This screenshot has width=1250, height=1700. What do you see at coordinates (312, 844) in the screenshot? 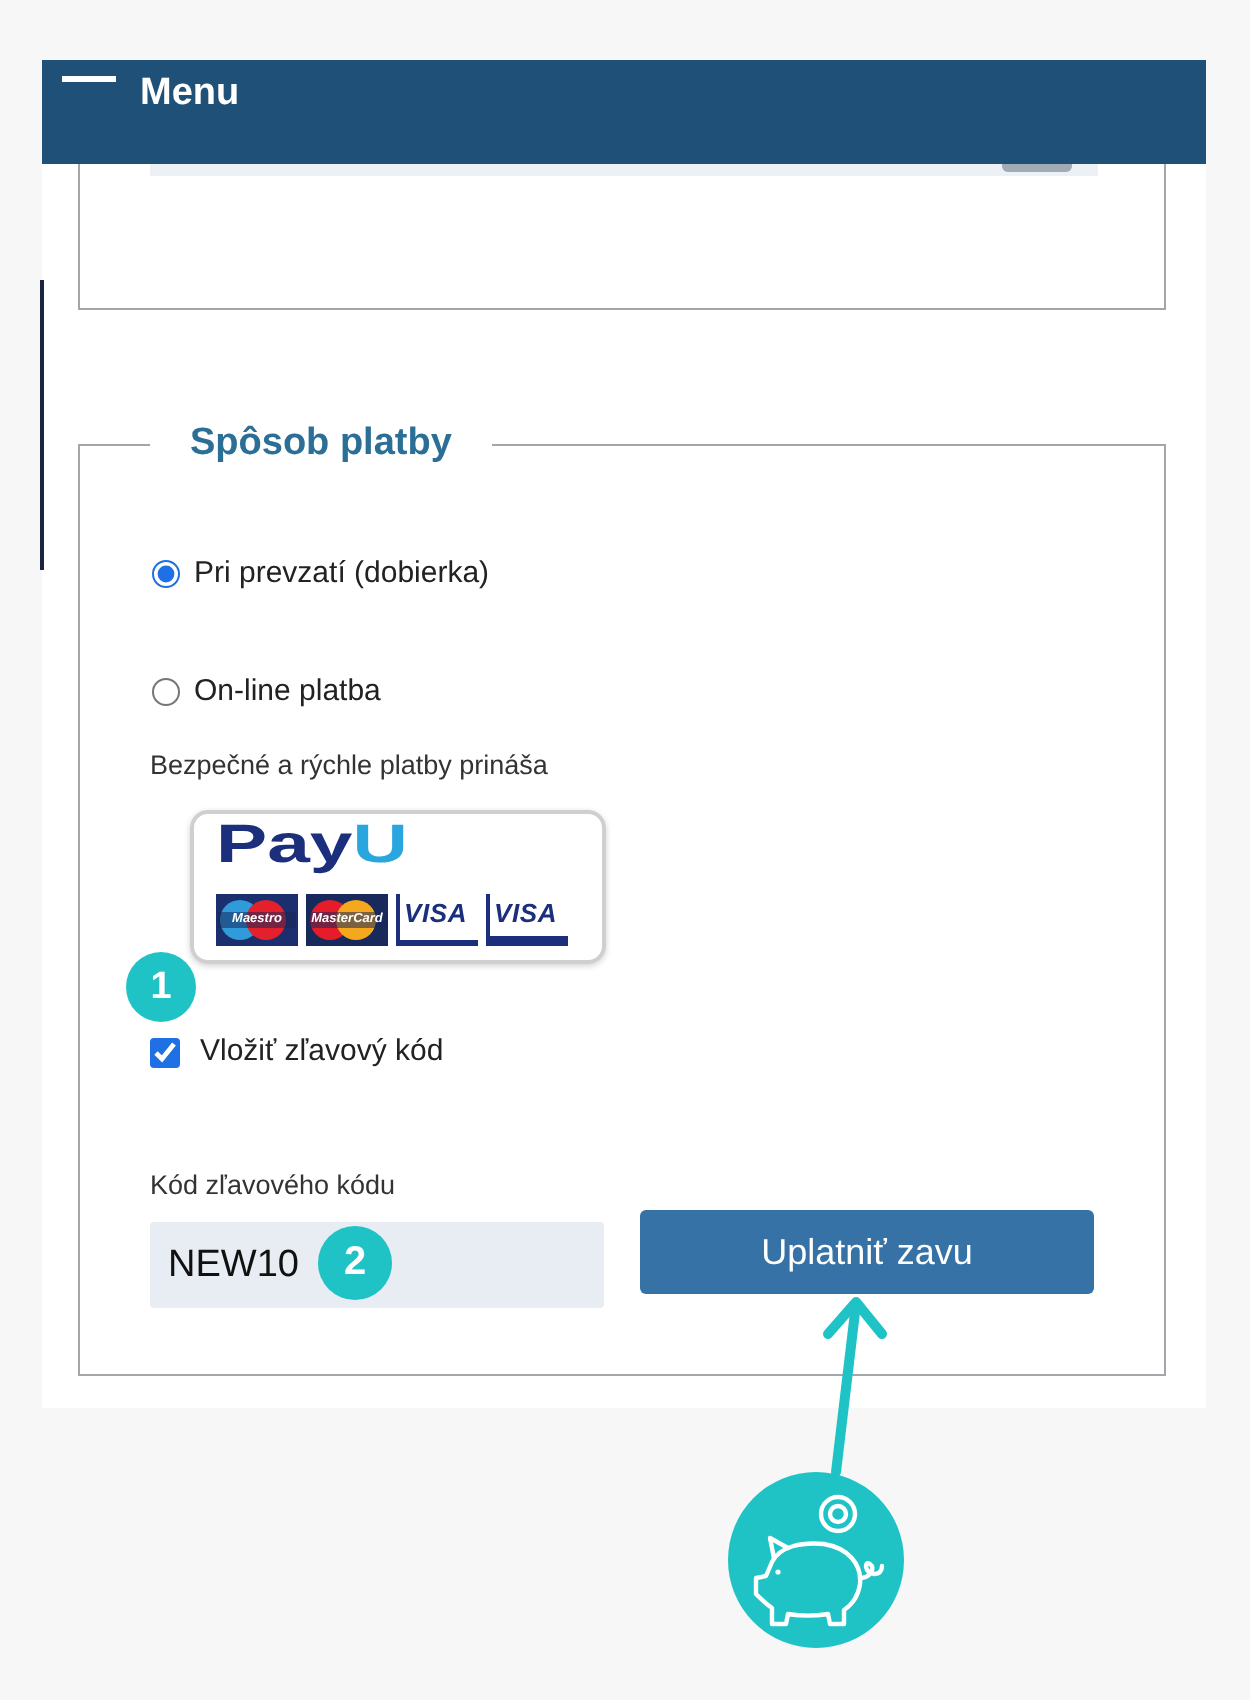
I see `provider-brand: PayU` at bounding box center [312, 844].